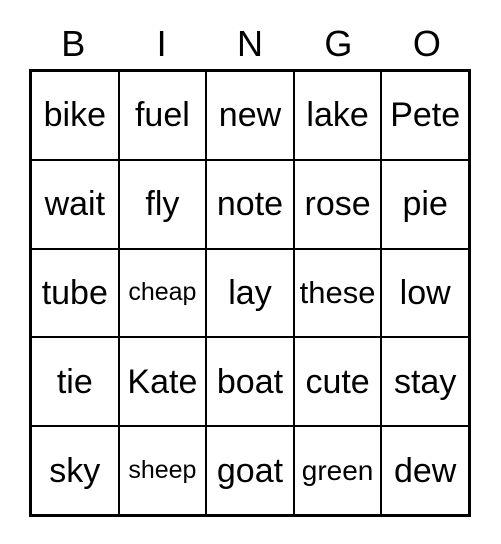 The height and width of the screenshot is (544, 501). I want to click on bingo-cell-label: cute, so click(337, 381).